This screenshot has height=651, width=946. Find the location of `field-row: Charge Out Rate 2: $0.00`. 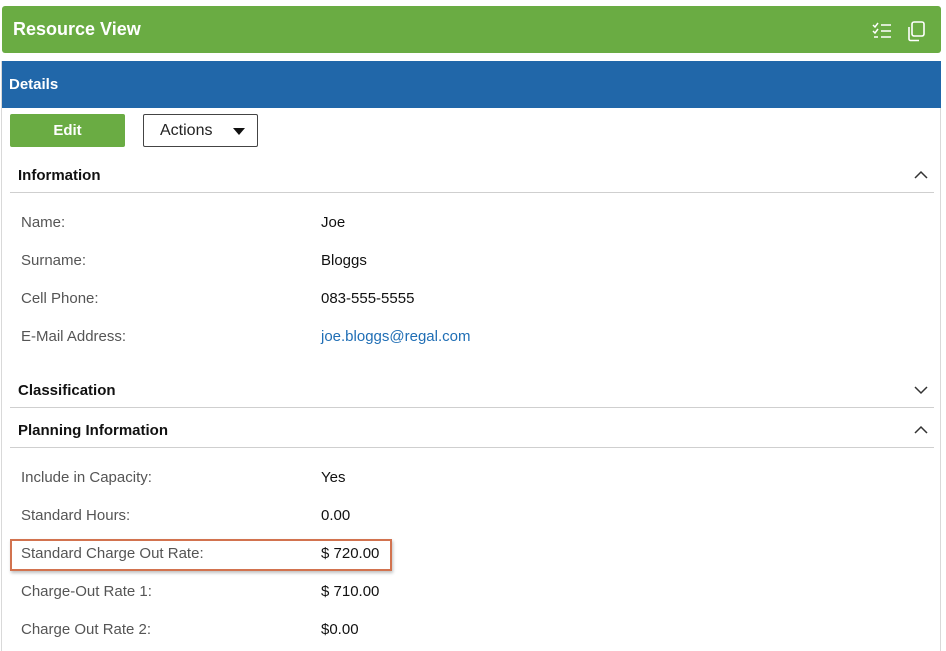

field-row: Charge Out Rate 2: $0.00 is located at coordinates (471, 630).